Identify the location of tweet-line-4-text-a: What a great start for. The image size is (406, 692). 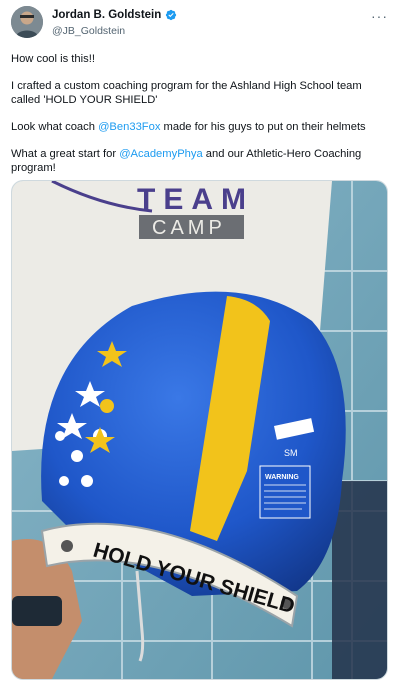
(65, 154).